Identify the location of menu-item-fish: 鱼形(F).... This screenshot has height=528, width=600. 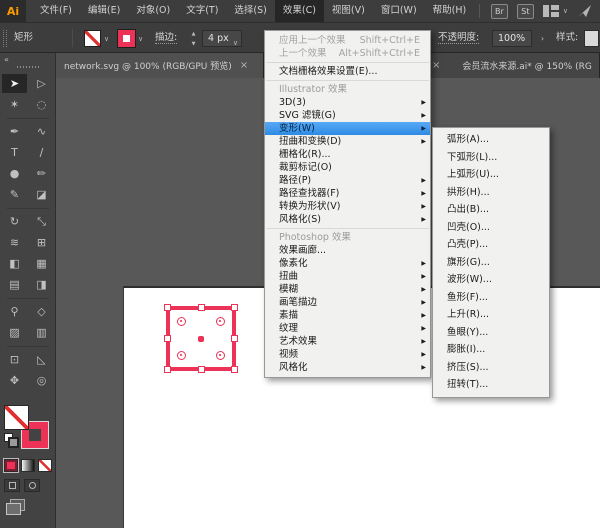
(491, 298).